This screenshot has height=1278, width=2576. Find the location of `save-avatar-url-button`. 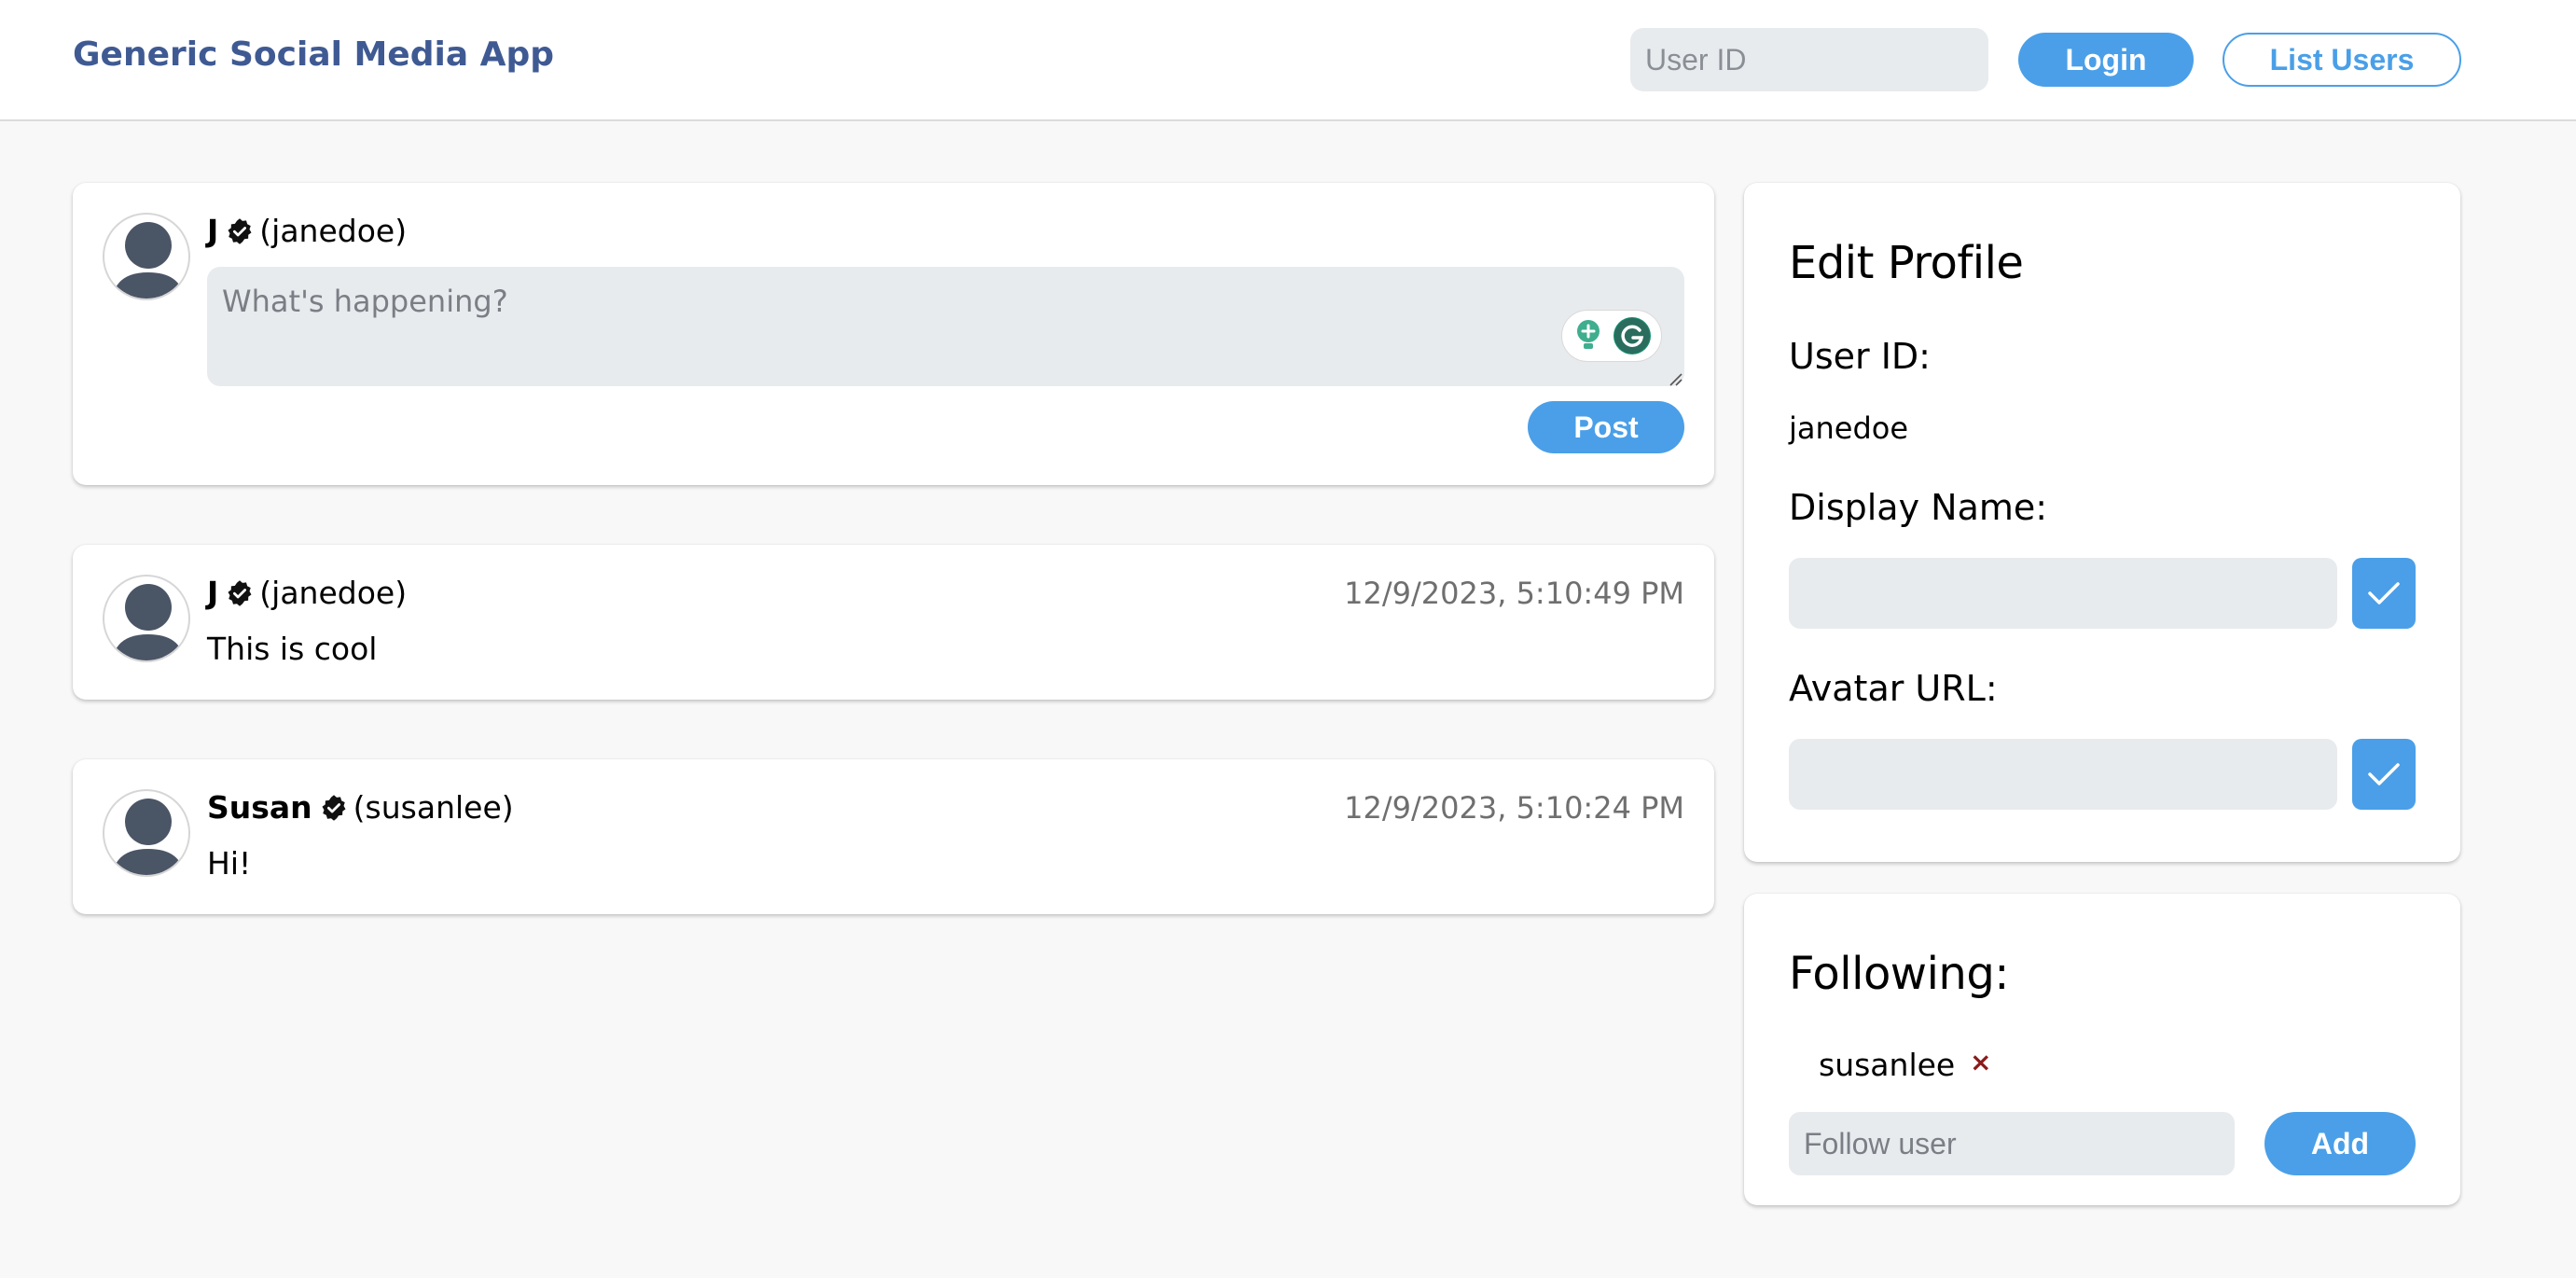

save-avatar-url-button is located at coordinates (2384, 774).